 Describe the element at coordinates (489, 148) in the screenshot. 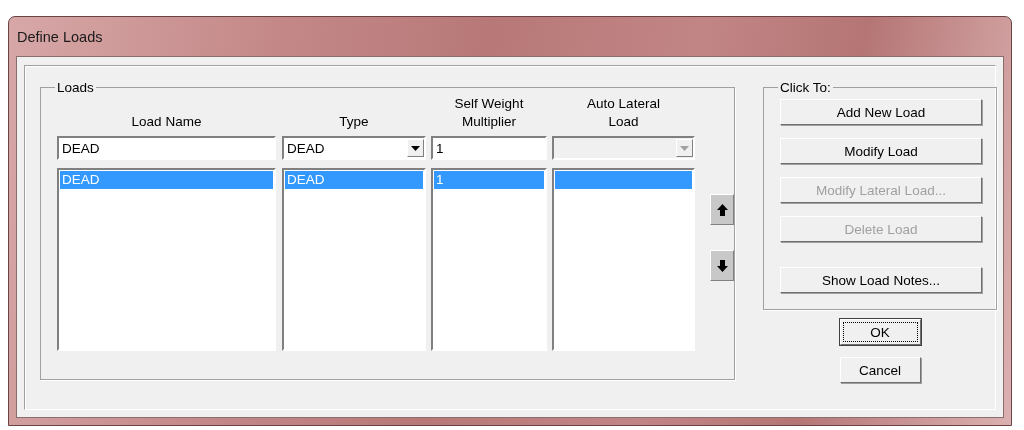

I see `multiplier-field: 1` at that location.